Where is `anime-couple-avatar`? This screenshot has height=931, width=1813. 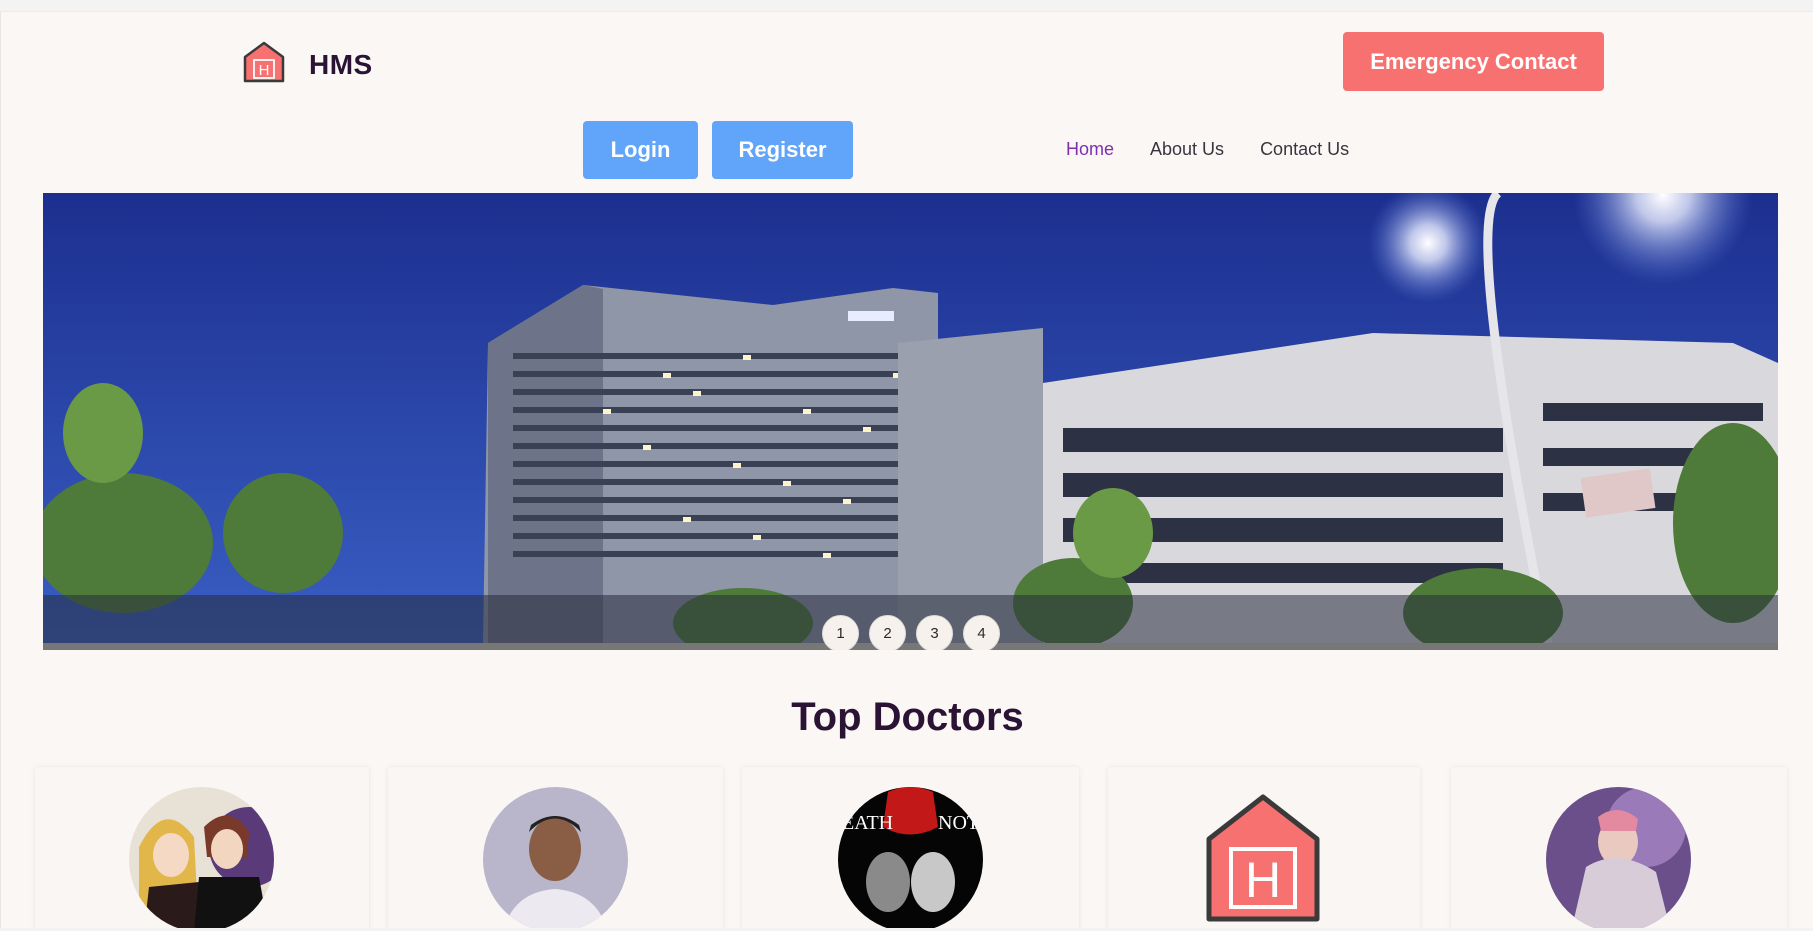 anime-couple-avatar is located at coordinates (201, 857).